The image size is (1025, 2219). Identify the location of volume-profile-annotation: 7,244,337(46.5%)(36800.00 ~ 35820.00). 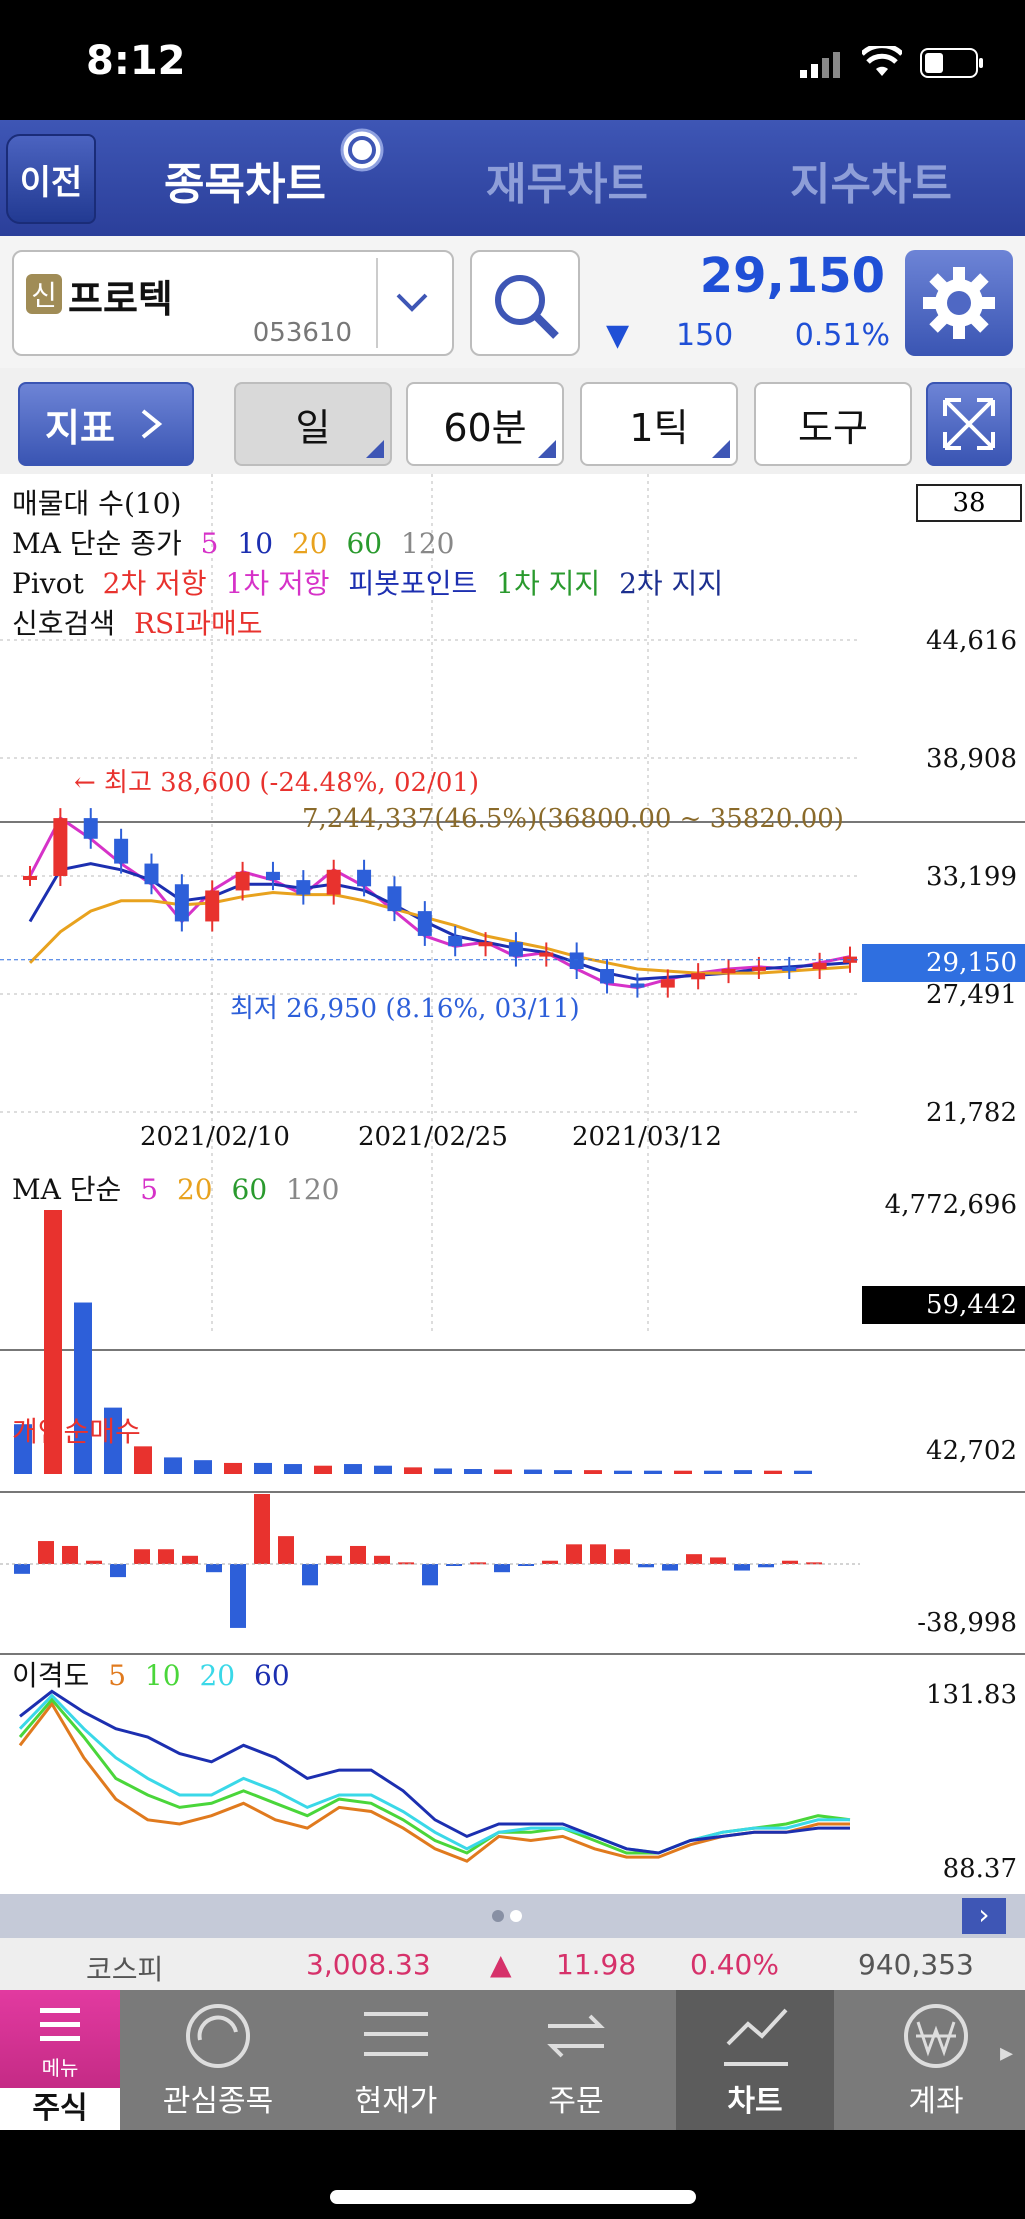
(573, 819).